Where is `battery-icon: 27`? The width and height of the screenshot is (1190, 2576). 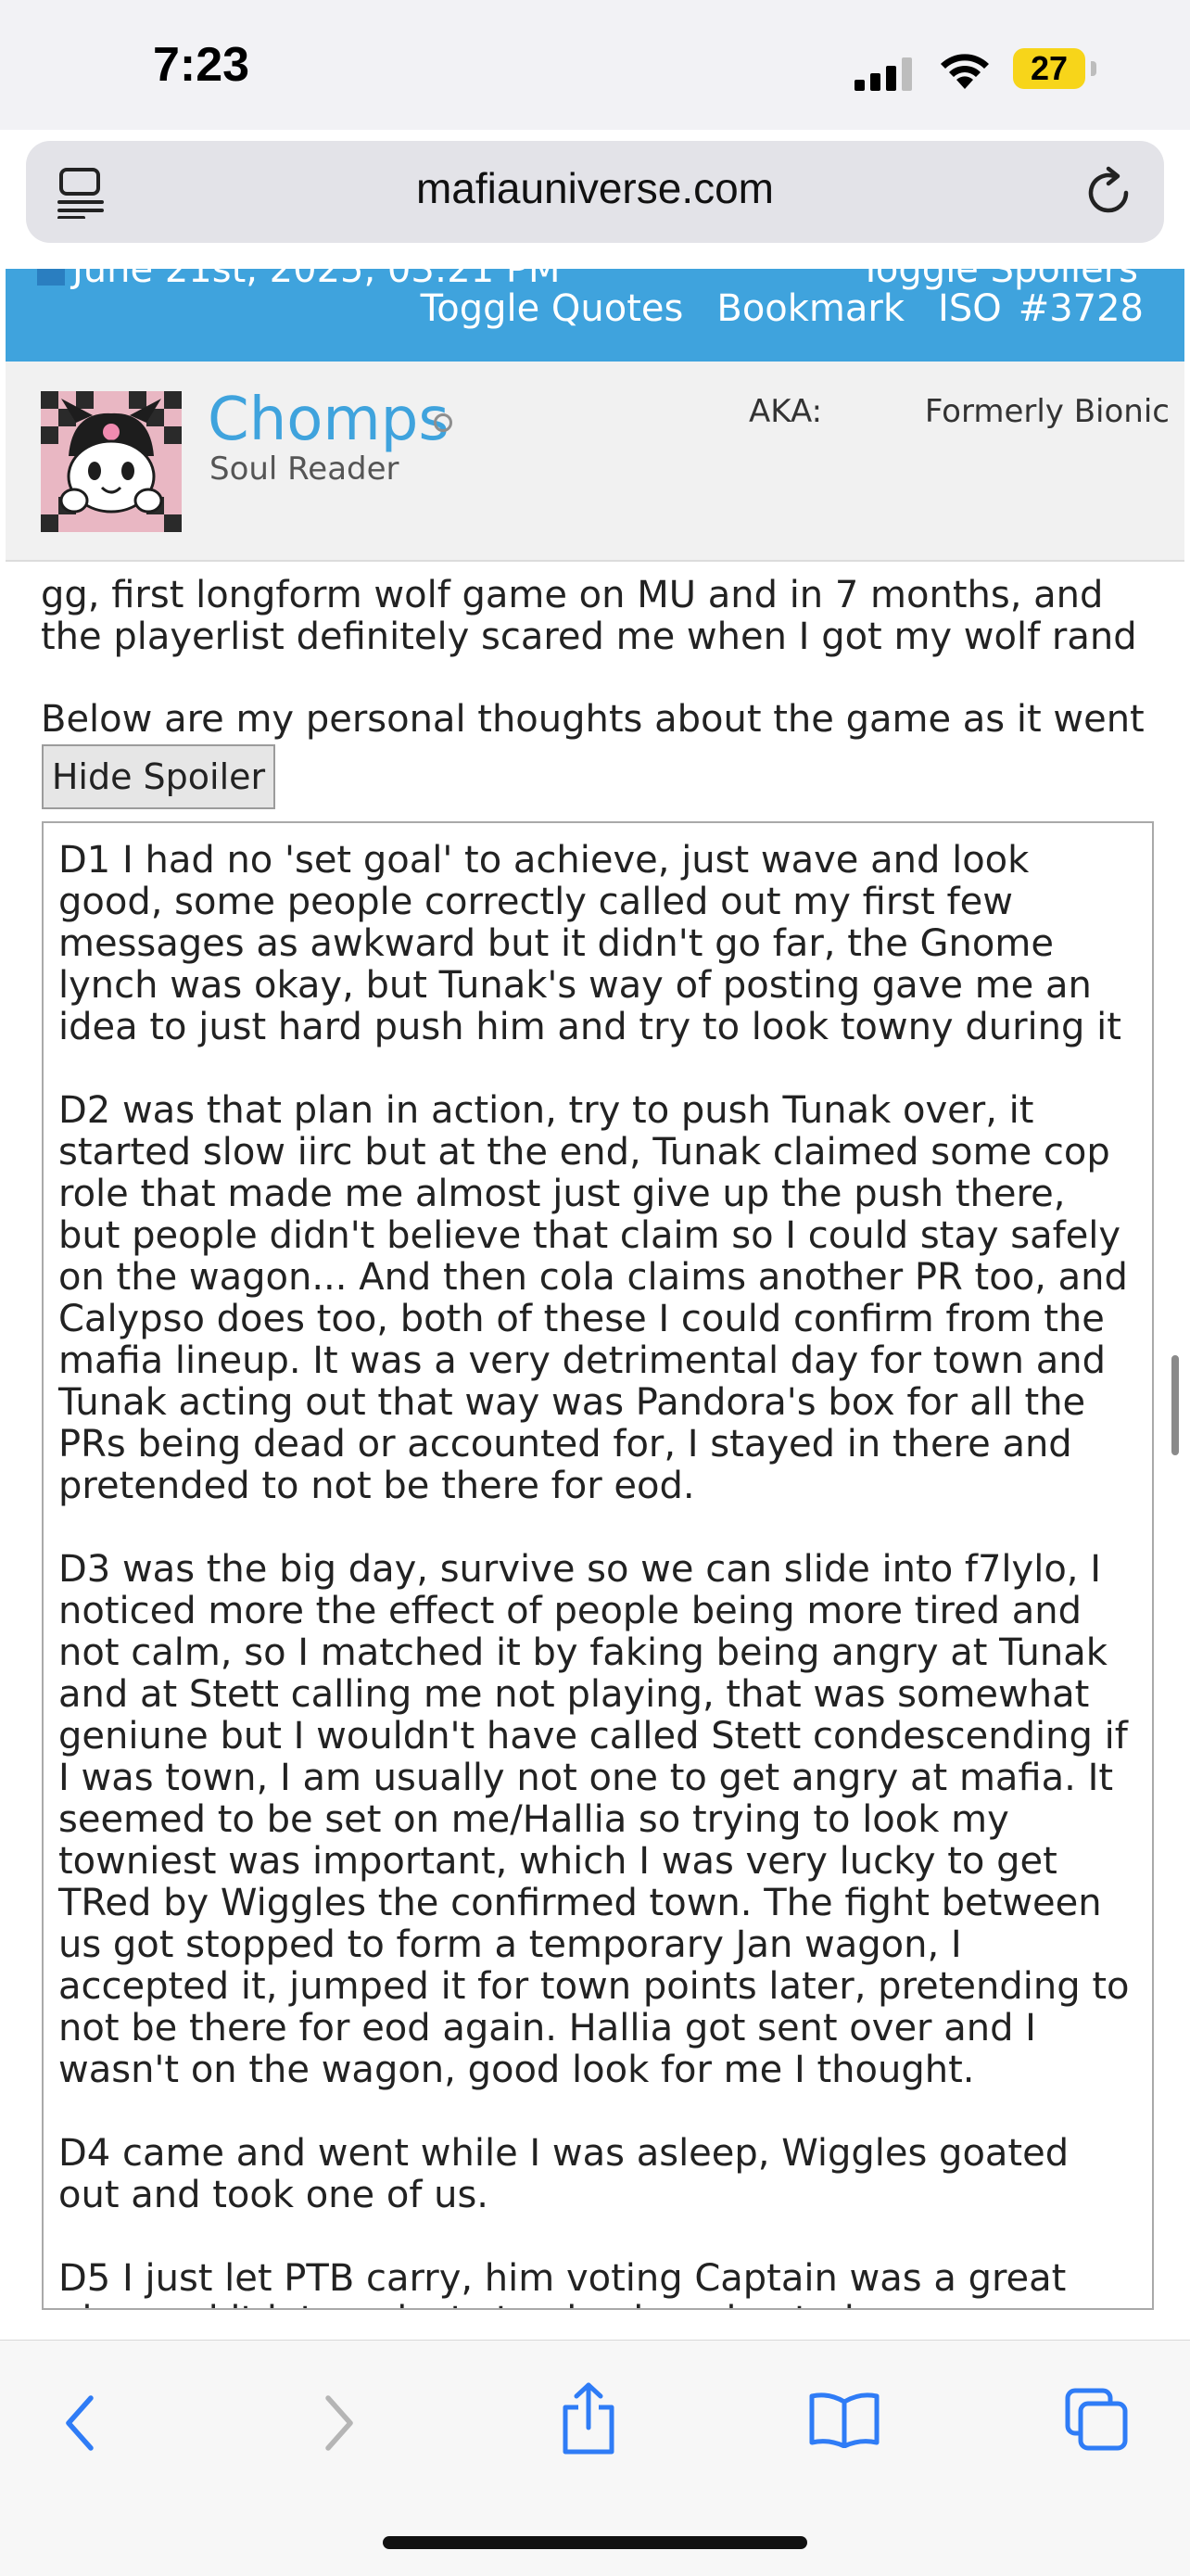 battery-icon: 27 is located at coordinates (1049, 68).